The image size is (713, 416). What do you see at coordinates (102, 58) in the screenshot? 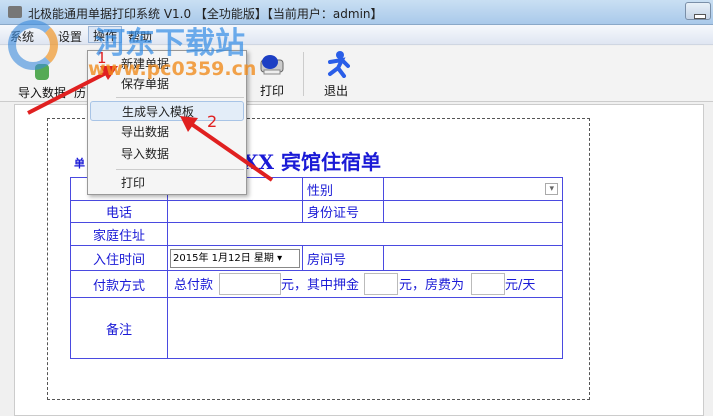
I see `step-1-label: 1` at bounding box center [102, 58].